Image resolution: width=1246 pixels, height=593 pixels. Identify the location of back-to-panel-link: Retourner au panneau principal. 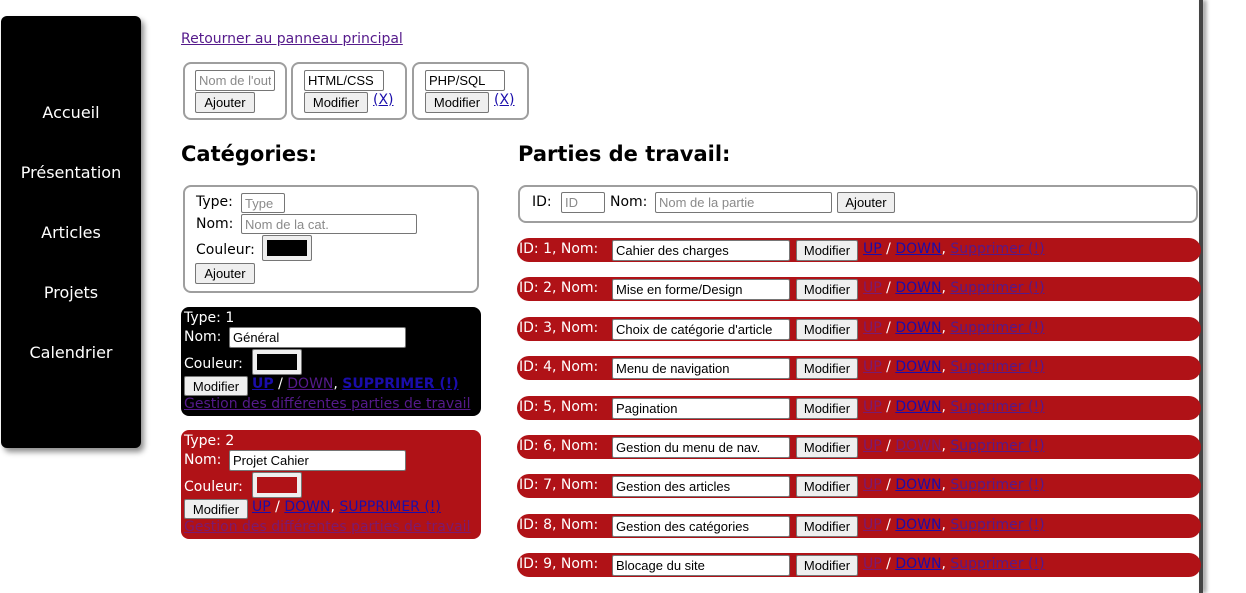
(292, 39).